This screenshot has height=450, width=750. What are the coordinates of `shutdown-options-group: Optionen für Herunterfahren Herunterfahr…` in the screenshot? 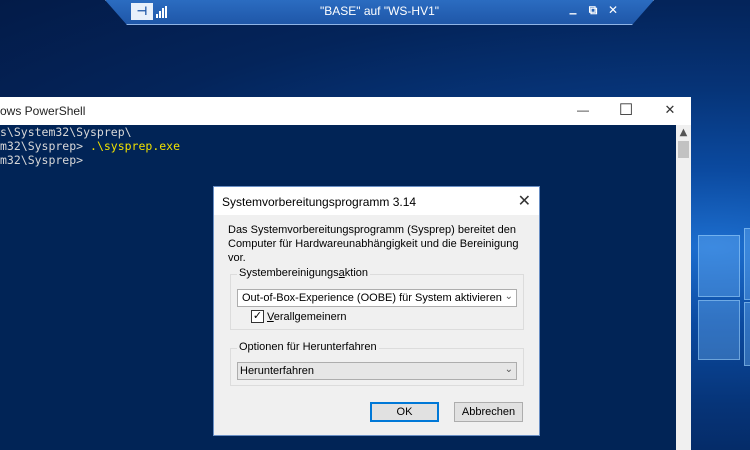 It's located at (377, 363).